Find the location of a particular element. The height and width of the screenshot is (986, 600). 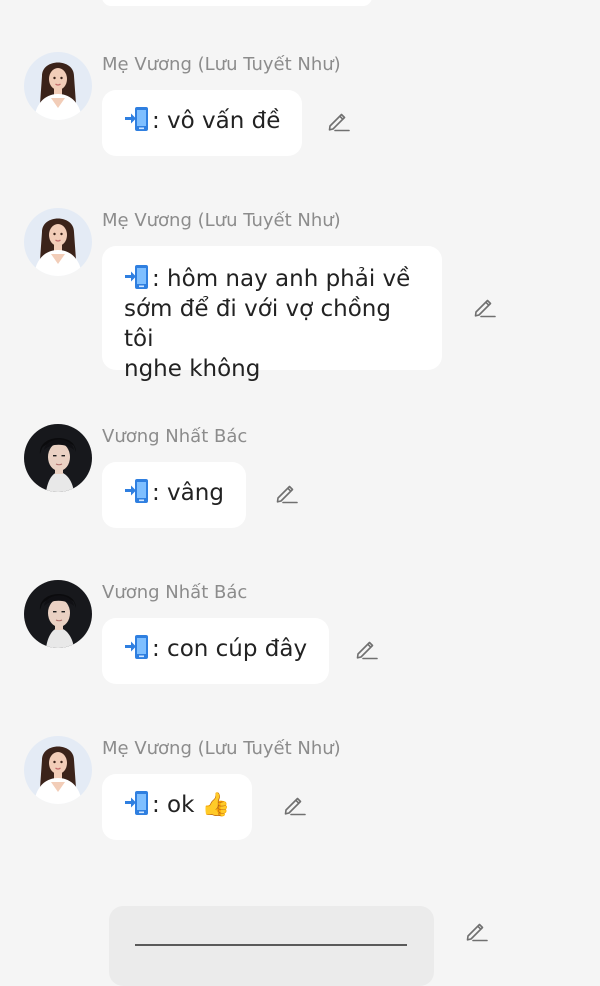

message-input is located at coordinates (271, 946).